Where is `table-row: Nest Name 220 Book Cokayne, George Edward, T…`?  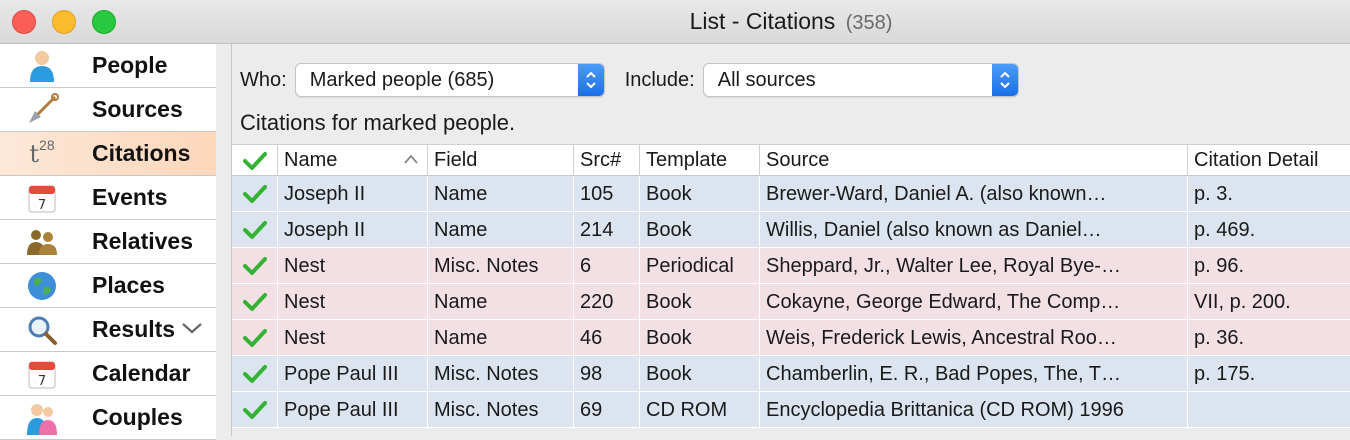
table-row: Nest Name 220 Book Cokayne, George Edward, T… is located at coordinates (791, 302).